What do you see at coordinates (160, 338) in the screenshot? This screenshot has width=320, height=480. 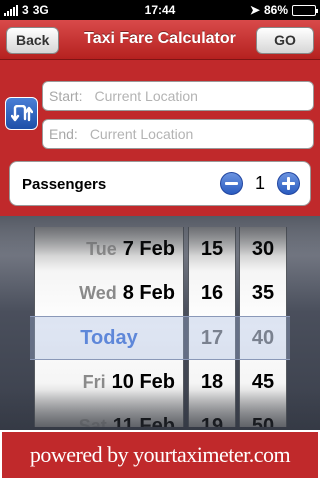 I see `picker-selection-band` at bounding box center [160, 338].